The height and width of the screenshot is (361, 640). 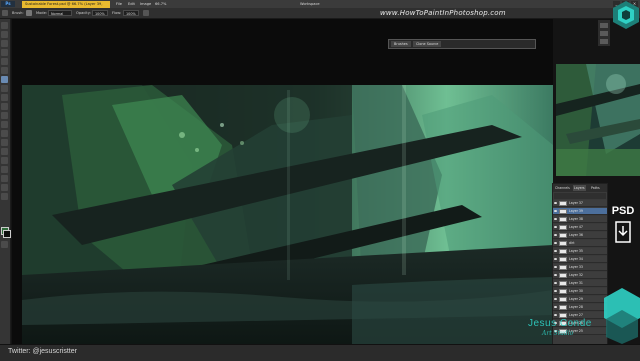 I want to click on layer-row: Layer 38, so click(x=580, y=219).